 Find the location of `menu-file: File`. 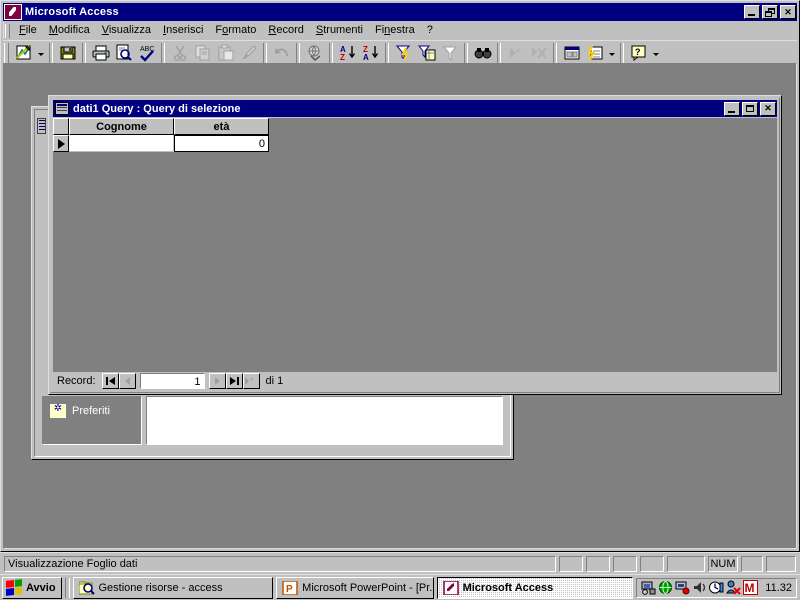

menu-file: File is located at coordinates (28, 30).